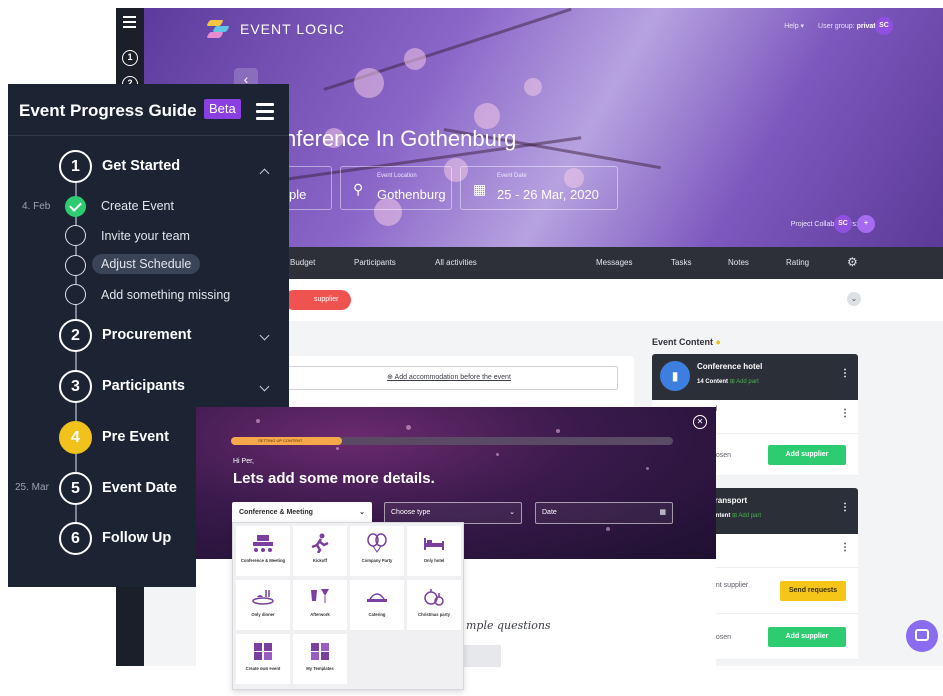 The image size is (943, 696). I want to click on add-collaborator-button: +, so click(866, 224).